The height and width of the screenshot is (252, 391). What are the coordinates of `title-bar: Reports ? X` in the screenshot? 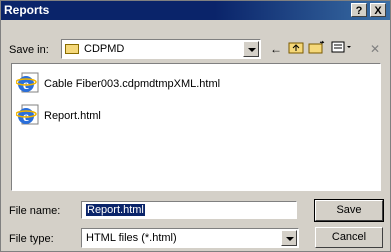 It's located at (195, 10).